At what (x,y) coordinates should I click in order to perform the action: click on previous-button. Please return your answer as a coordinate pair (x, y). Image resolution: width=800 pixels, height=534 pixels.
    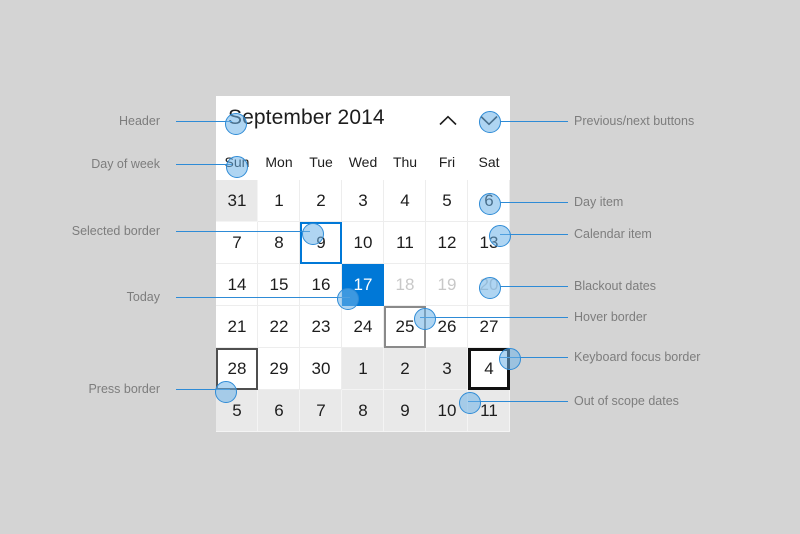
    Looking at the image, I should click on (448, 123).